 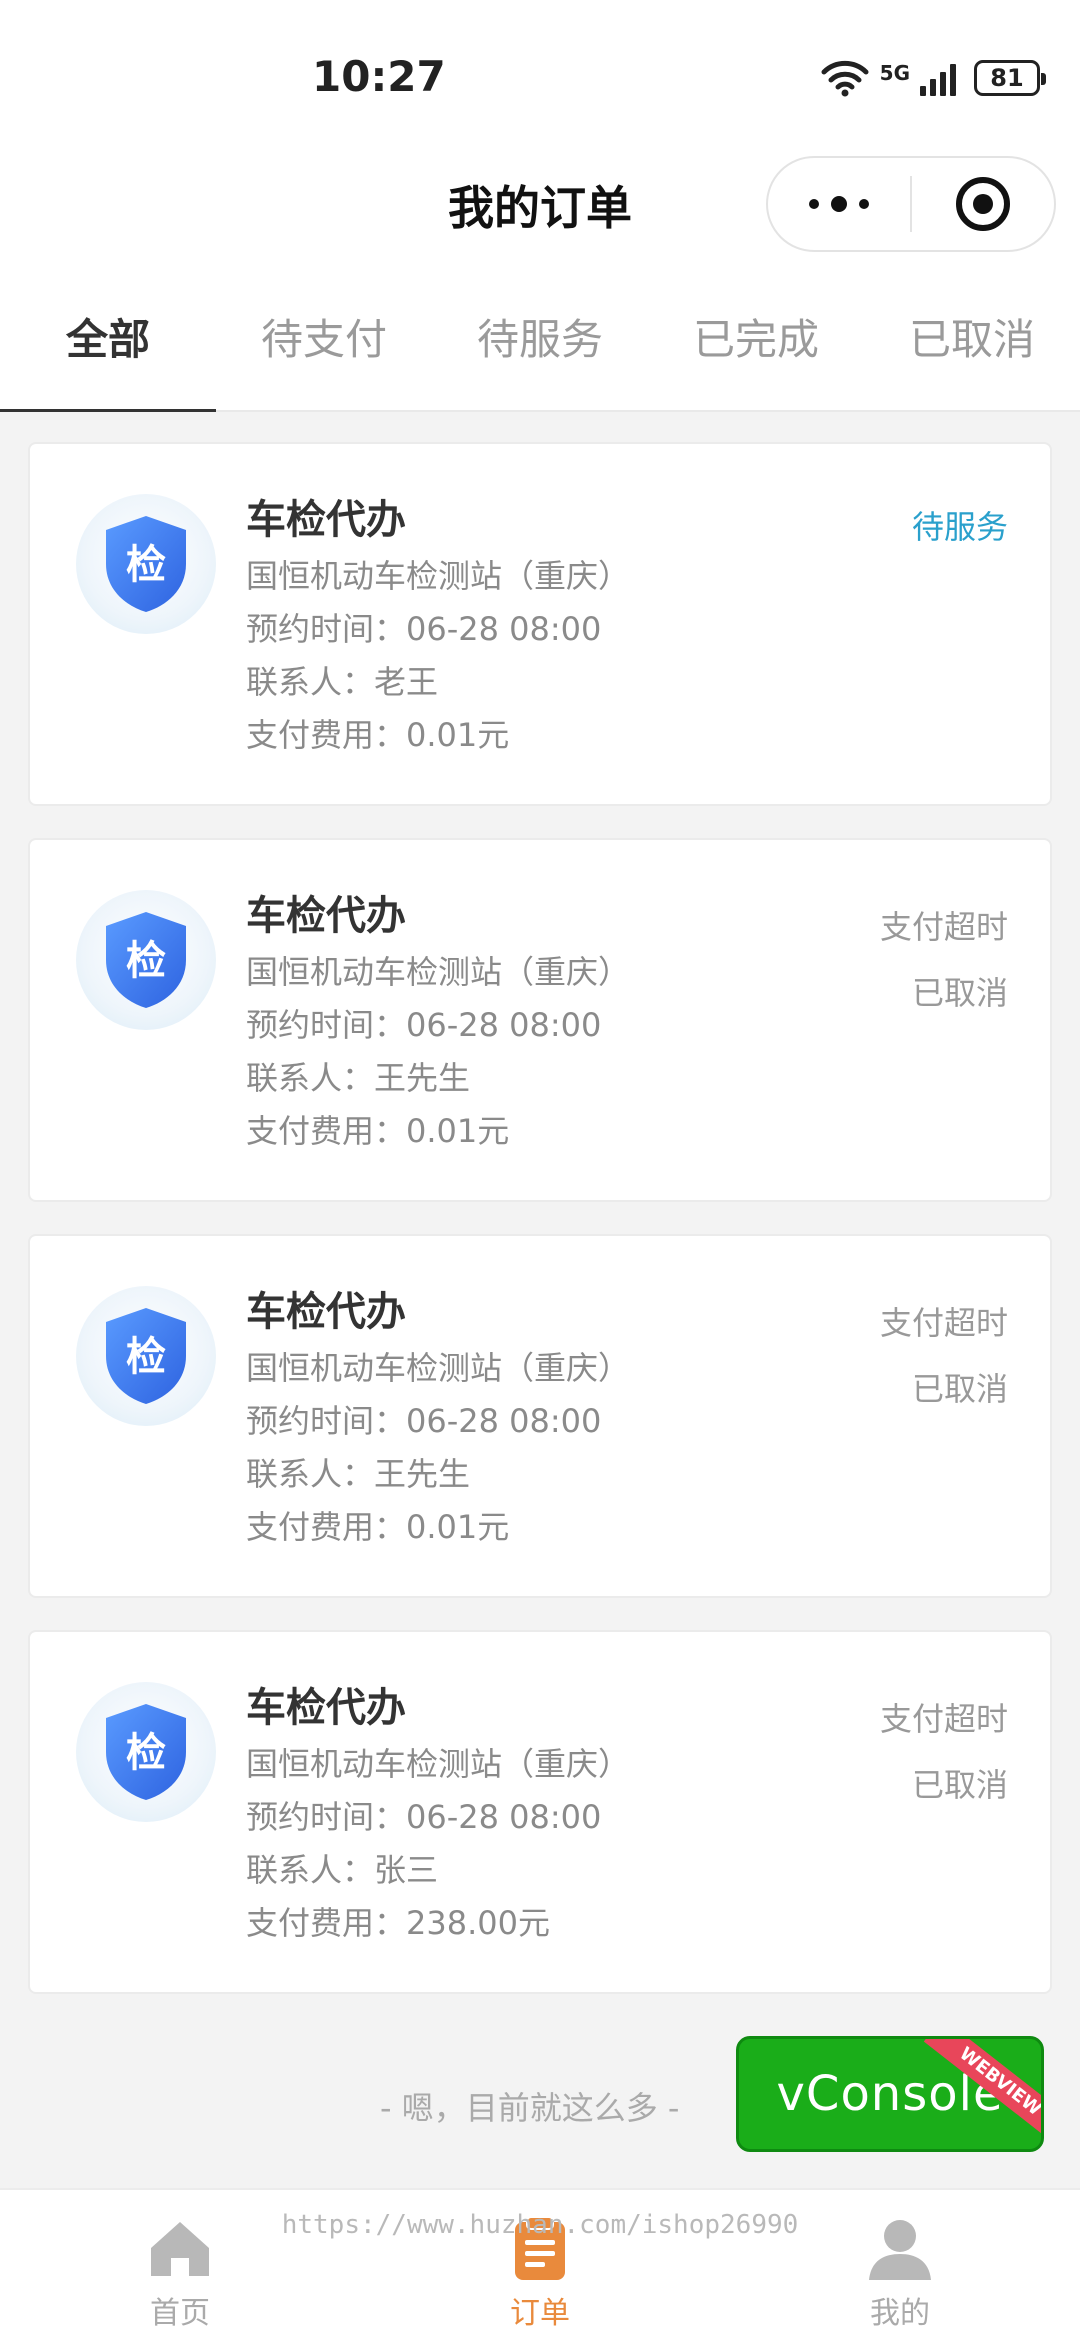 What do you see at coordinates (814, 204) in the screenshot?
I see `more-dots-icon` at bounding box center [814, 204].